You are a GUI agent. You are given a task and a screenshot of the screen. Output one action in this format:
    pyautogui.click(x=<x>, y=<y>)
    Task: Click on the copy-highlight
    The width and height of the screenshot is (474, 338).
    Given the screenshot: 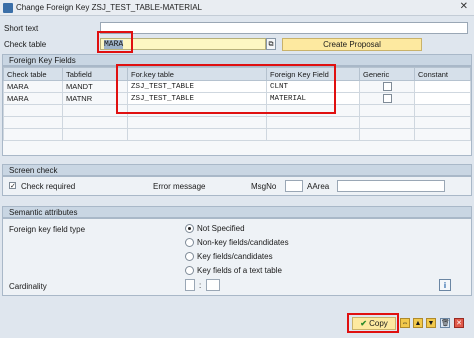 What is the action you would take?
    pyautogui.click(x=373, y=323)
    